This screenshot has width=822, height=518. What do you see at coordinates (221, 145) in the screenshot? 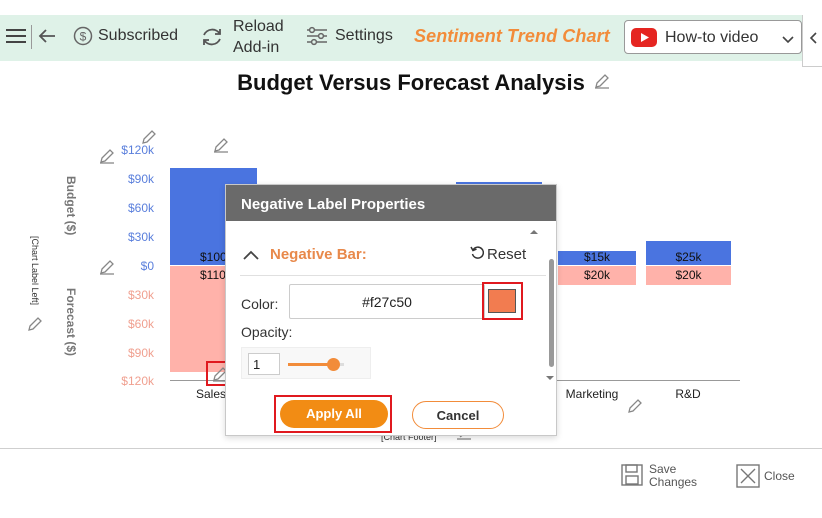
I see `edit-label-pencil-icon` at bounding box center [221, 145].